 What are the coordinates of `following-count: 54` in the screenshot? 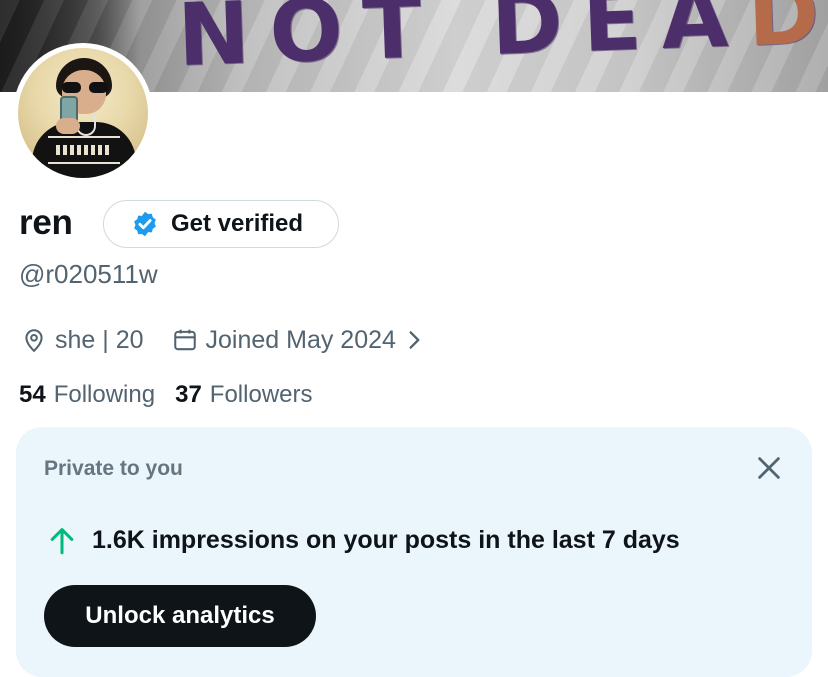 It's located at (32, 394).